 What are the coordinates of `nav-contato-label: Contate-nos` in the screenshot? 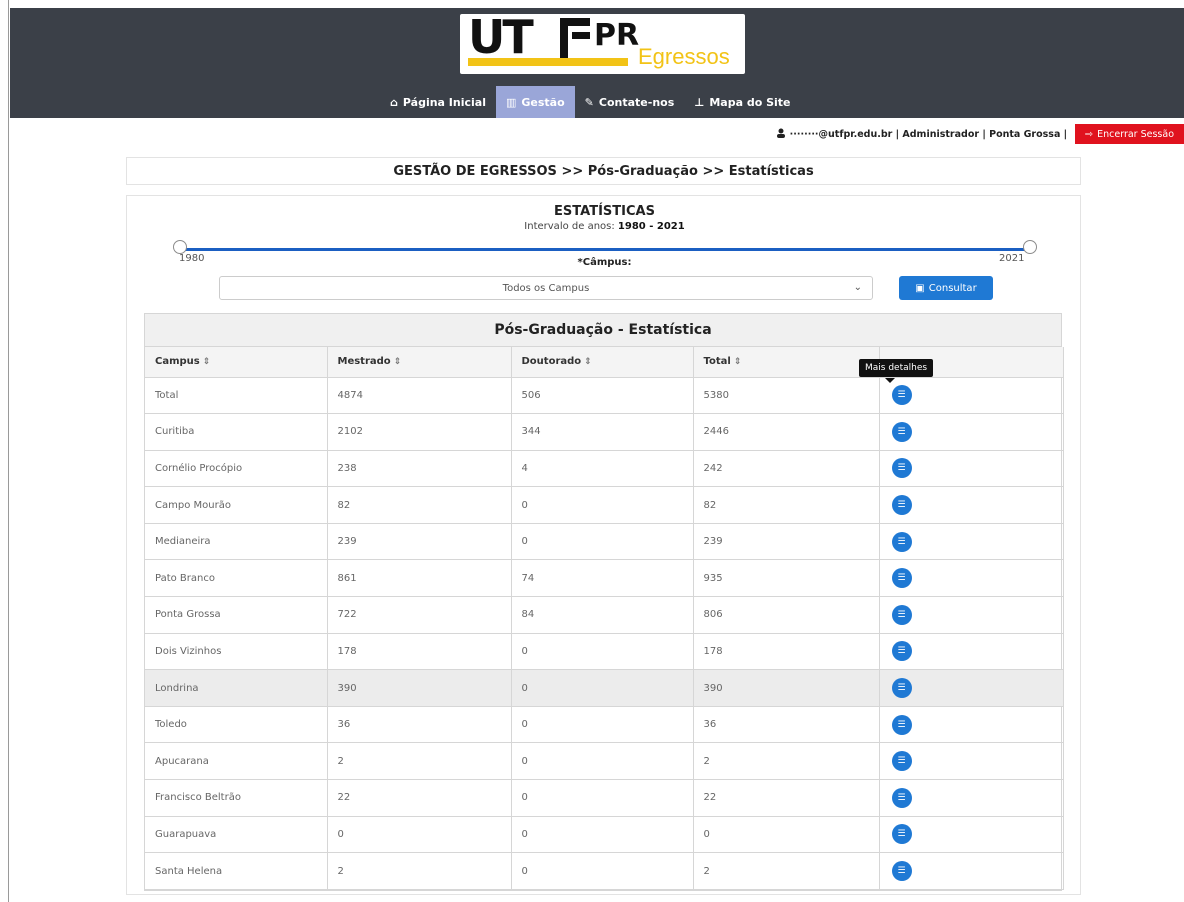 It's located at (636, 102).